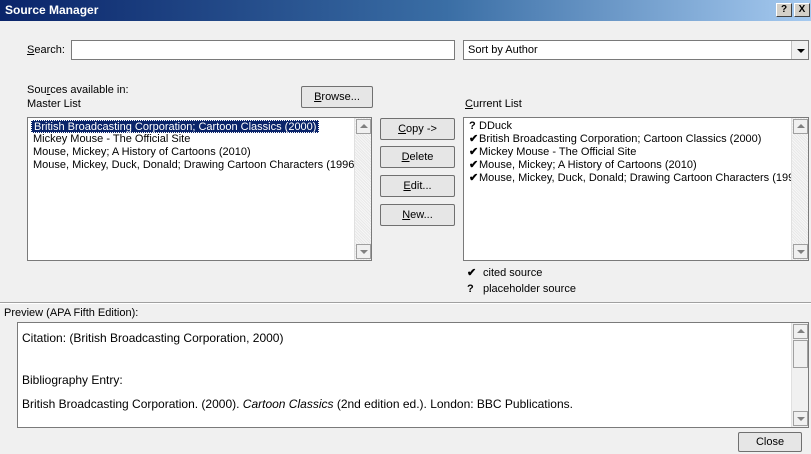 The width and height of the screenshot is (811, 454). Describe the element at coordinates (799, 375) in the screenshot. I see `preview-scrollbar` at that location.